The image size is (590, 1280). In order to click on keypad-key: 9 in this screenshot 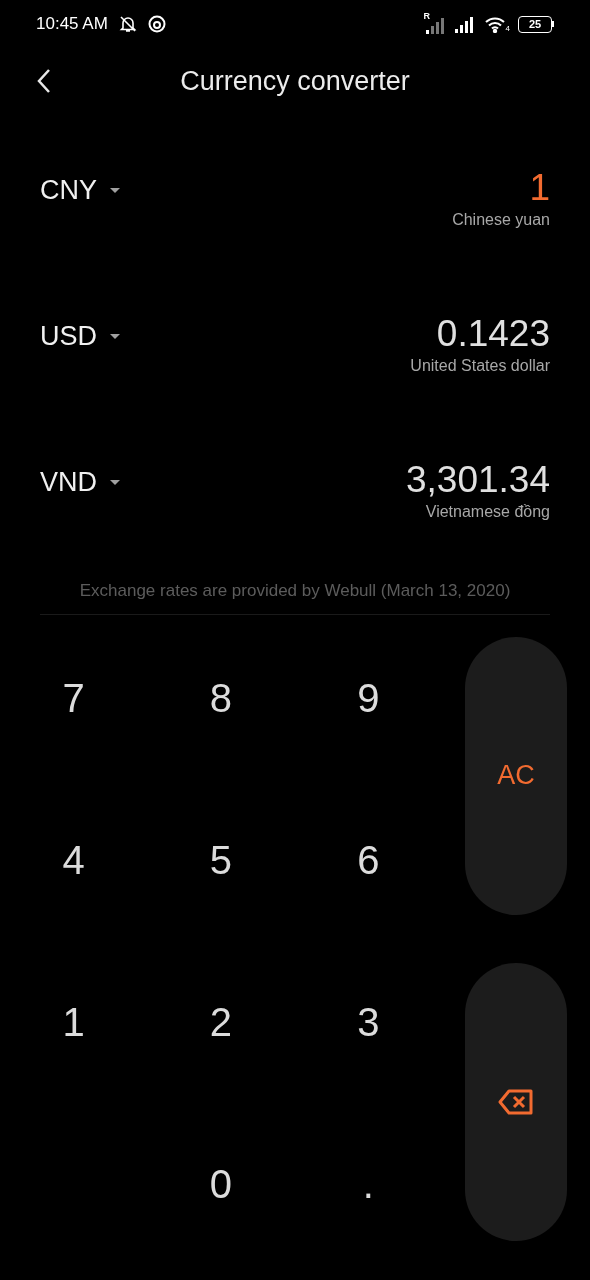, I will do `click(368, 697)`.